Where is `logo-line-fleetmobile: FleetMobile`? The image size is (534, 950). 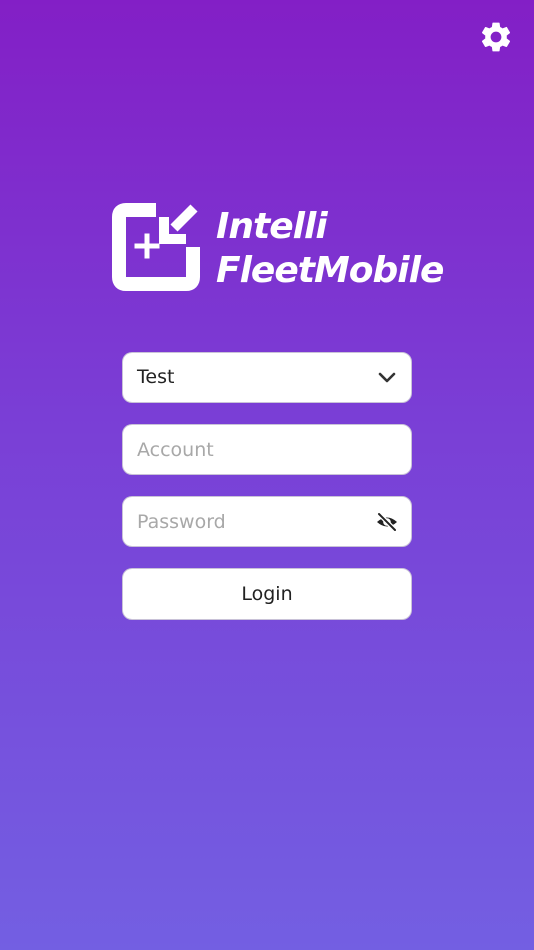 logo-line-fleetmobile: FleetMobile is located at coordinates (330, 270).